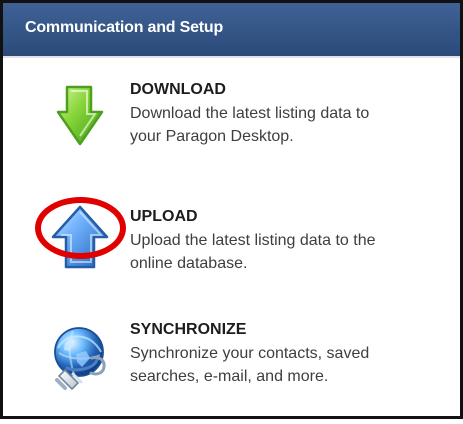 The width and height of the screenshot is (463, 424). Describe the element at coordinates (188, 329) in the screenshot. I see `synchronize-title: SYNCHRONIZE` at that location.